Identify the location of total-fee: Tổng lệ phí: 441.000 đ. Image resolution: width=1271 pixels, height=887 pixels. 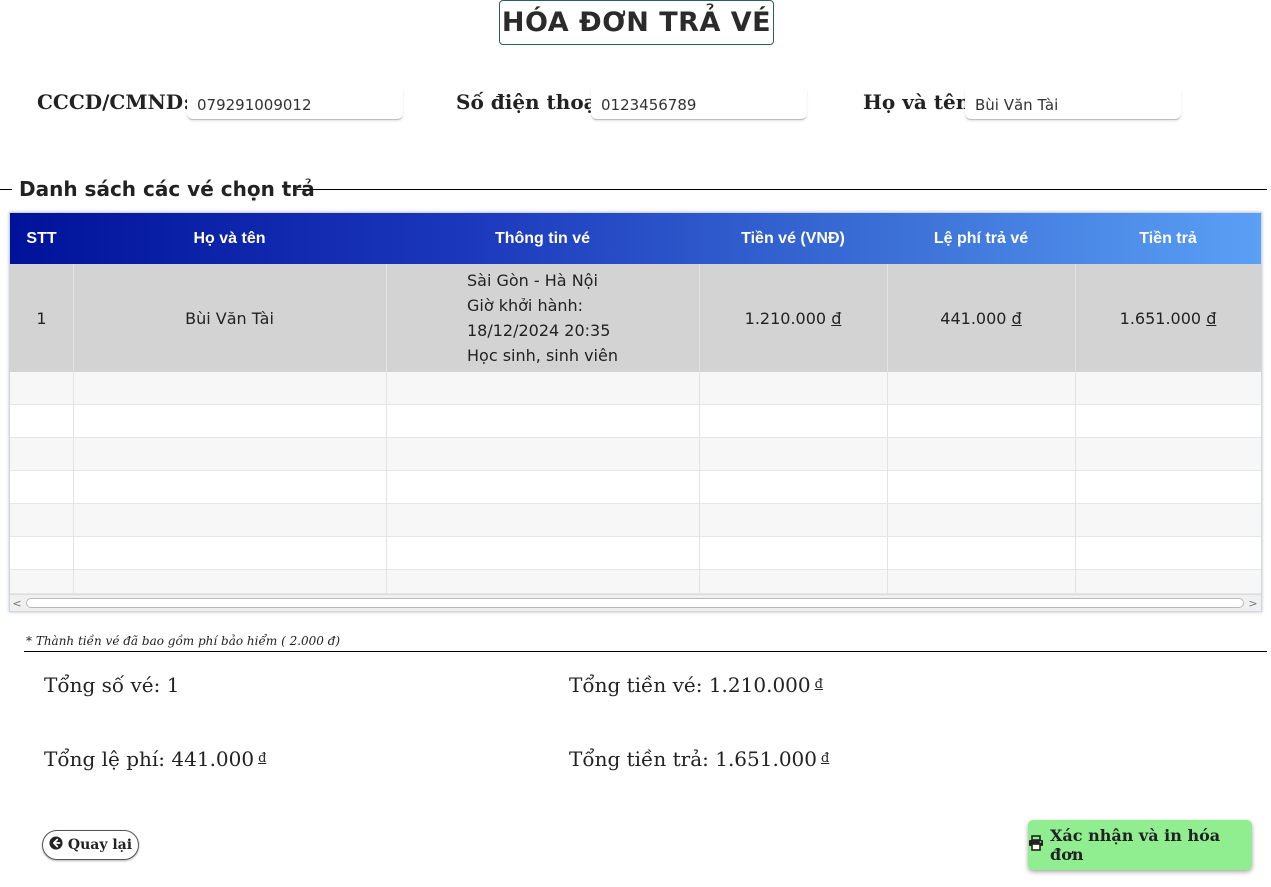
(155, 759).